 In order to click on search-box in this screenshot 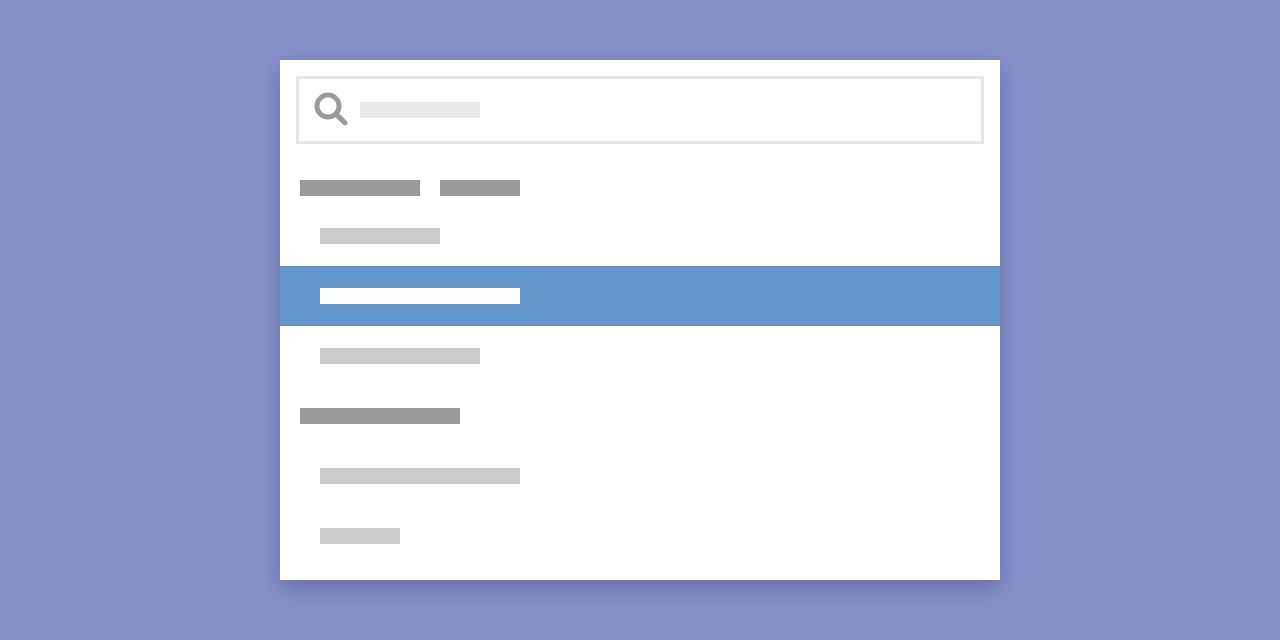, I will do `click(640, 110)`.